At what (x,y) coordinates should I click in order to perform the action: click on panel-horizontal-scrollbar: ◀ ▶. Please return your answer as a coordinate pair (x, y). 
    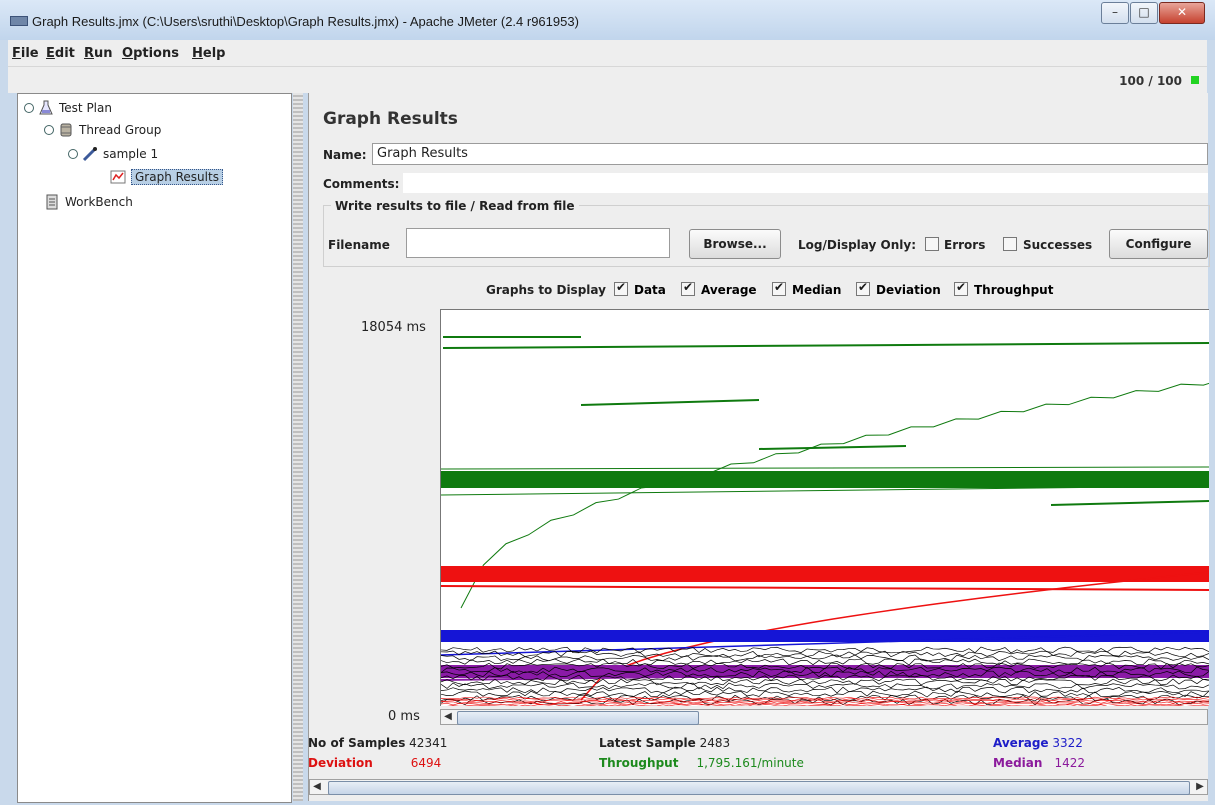
    Looking at the image, I should click on (758, 787).